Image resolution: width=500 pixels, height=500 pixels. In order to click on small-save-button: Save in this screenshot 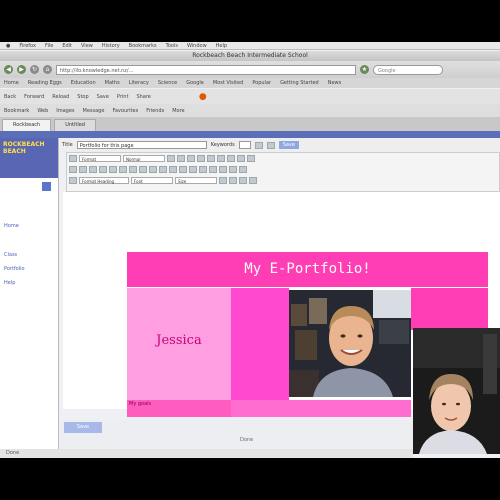, I will do `click(83, 427)`.